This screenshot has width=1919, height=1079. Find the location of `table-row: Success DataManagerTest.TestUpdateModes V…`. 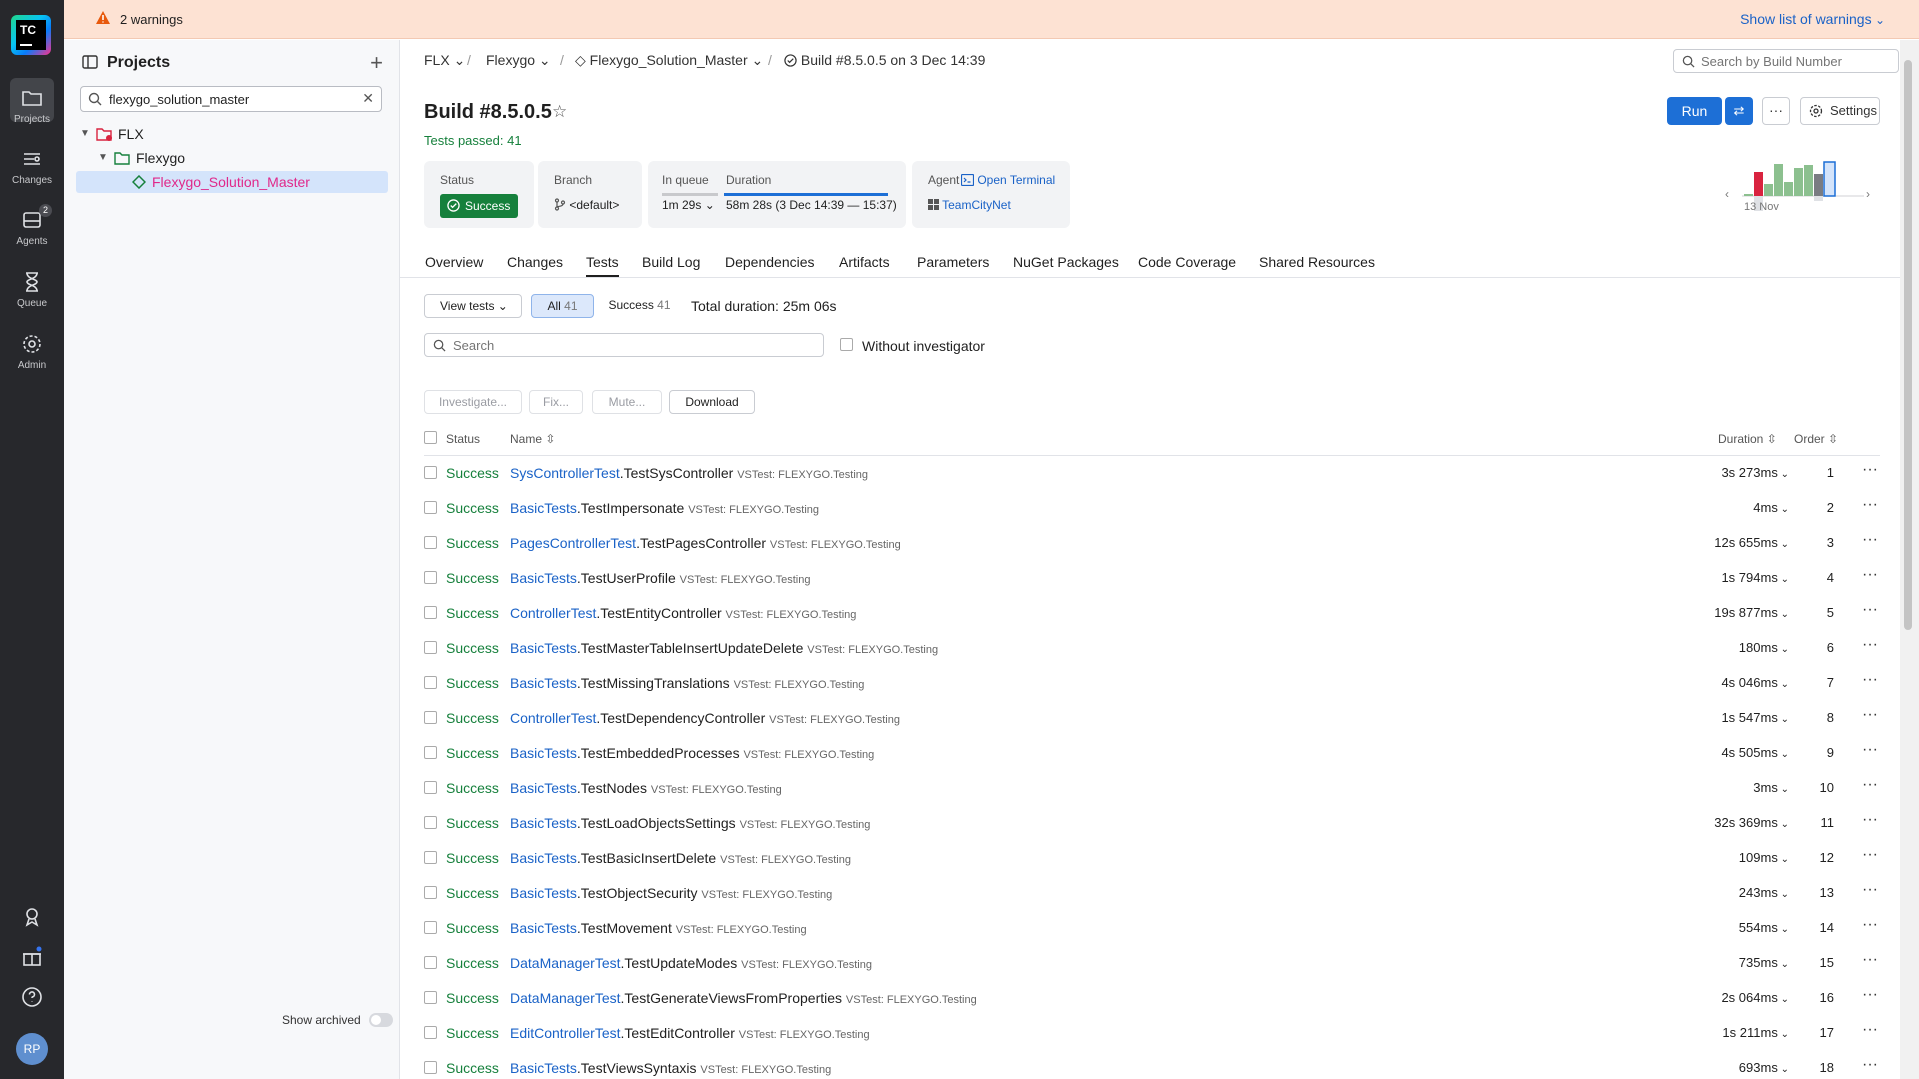

table-row: Success DataManagerTest.TestUpdateModes V… is located at coordinates (1152, 963).